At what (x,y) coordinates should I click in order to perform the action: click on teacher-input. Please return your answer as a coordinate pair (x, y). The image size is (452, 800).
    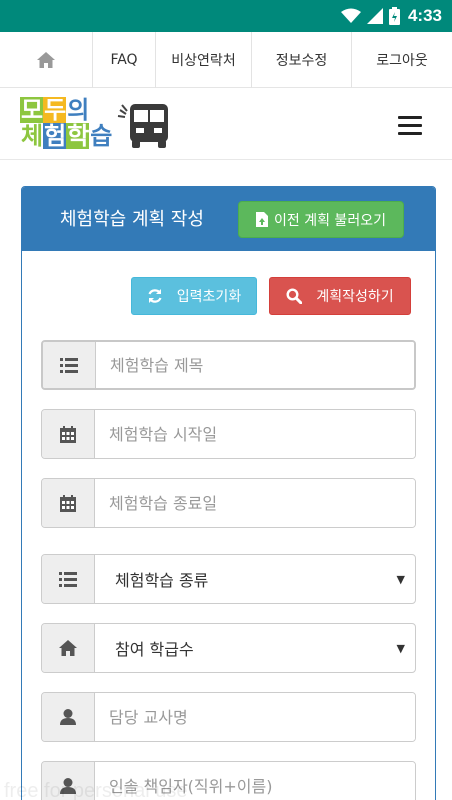
    Looking at the image, I should click on (255, 717).